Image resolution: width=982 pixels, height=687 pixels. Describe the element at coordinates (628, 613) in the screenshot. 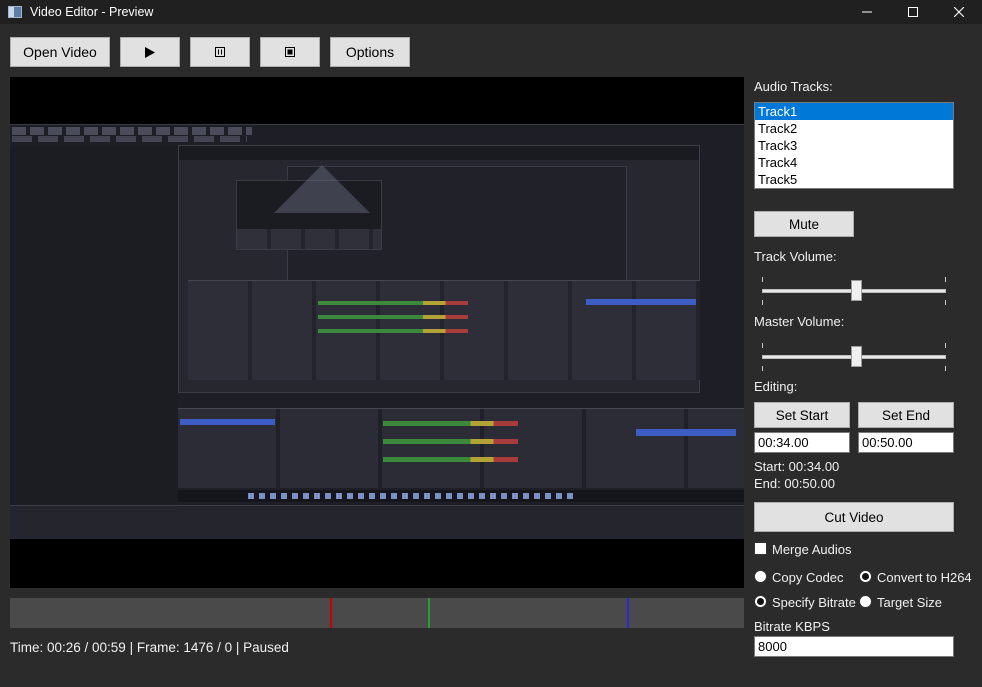

I see `timeline-marker-end` at that location.